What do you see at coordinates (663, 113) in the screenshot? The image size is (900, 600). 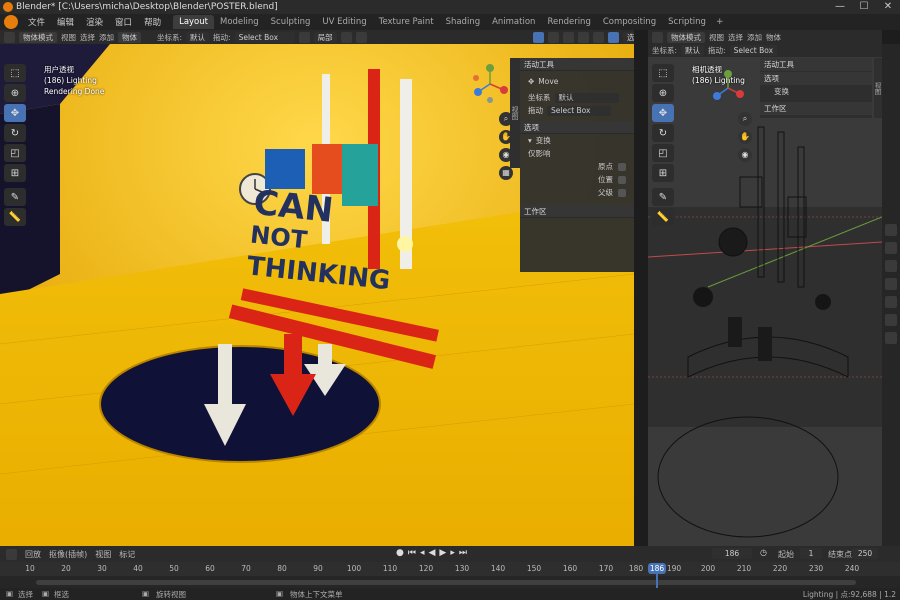 I see `move-tool-icon: ✥` at bounding box center [663, 113].